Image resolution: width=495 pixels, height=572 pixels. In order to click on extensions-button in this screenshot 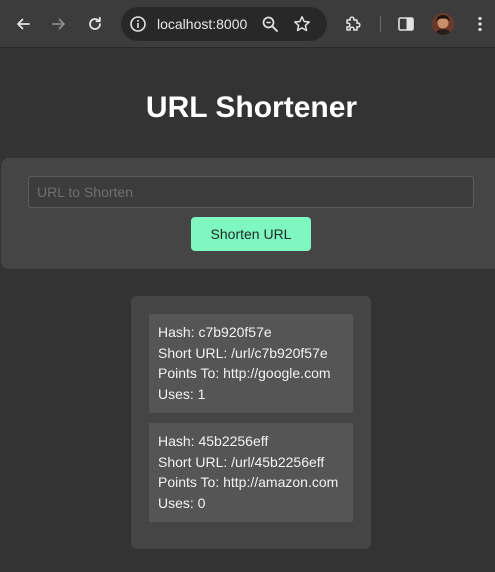, I will do `click(353, 24)`.